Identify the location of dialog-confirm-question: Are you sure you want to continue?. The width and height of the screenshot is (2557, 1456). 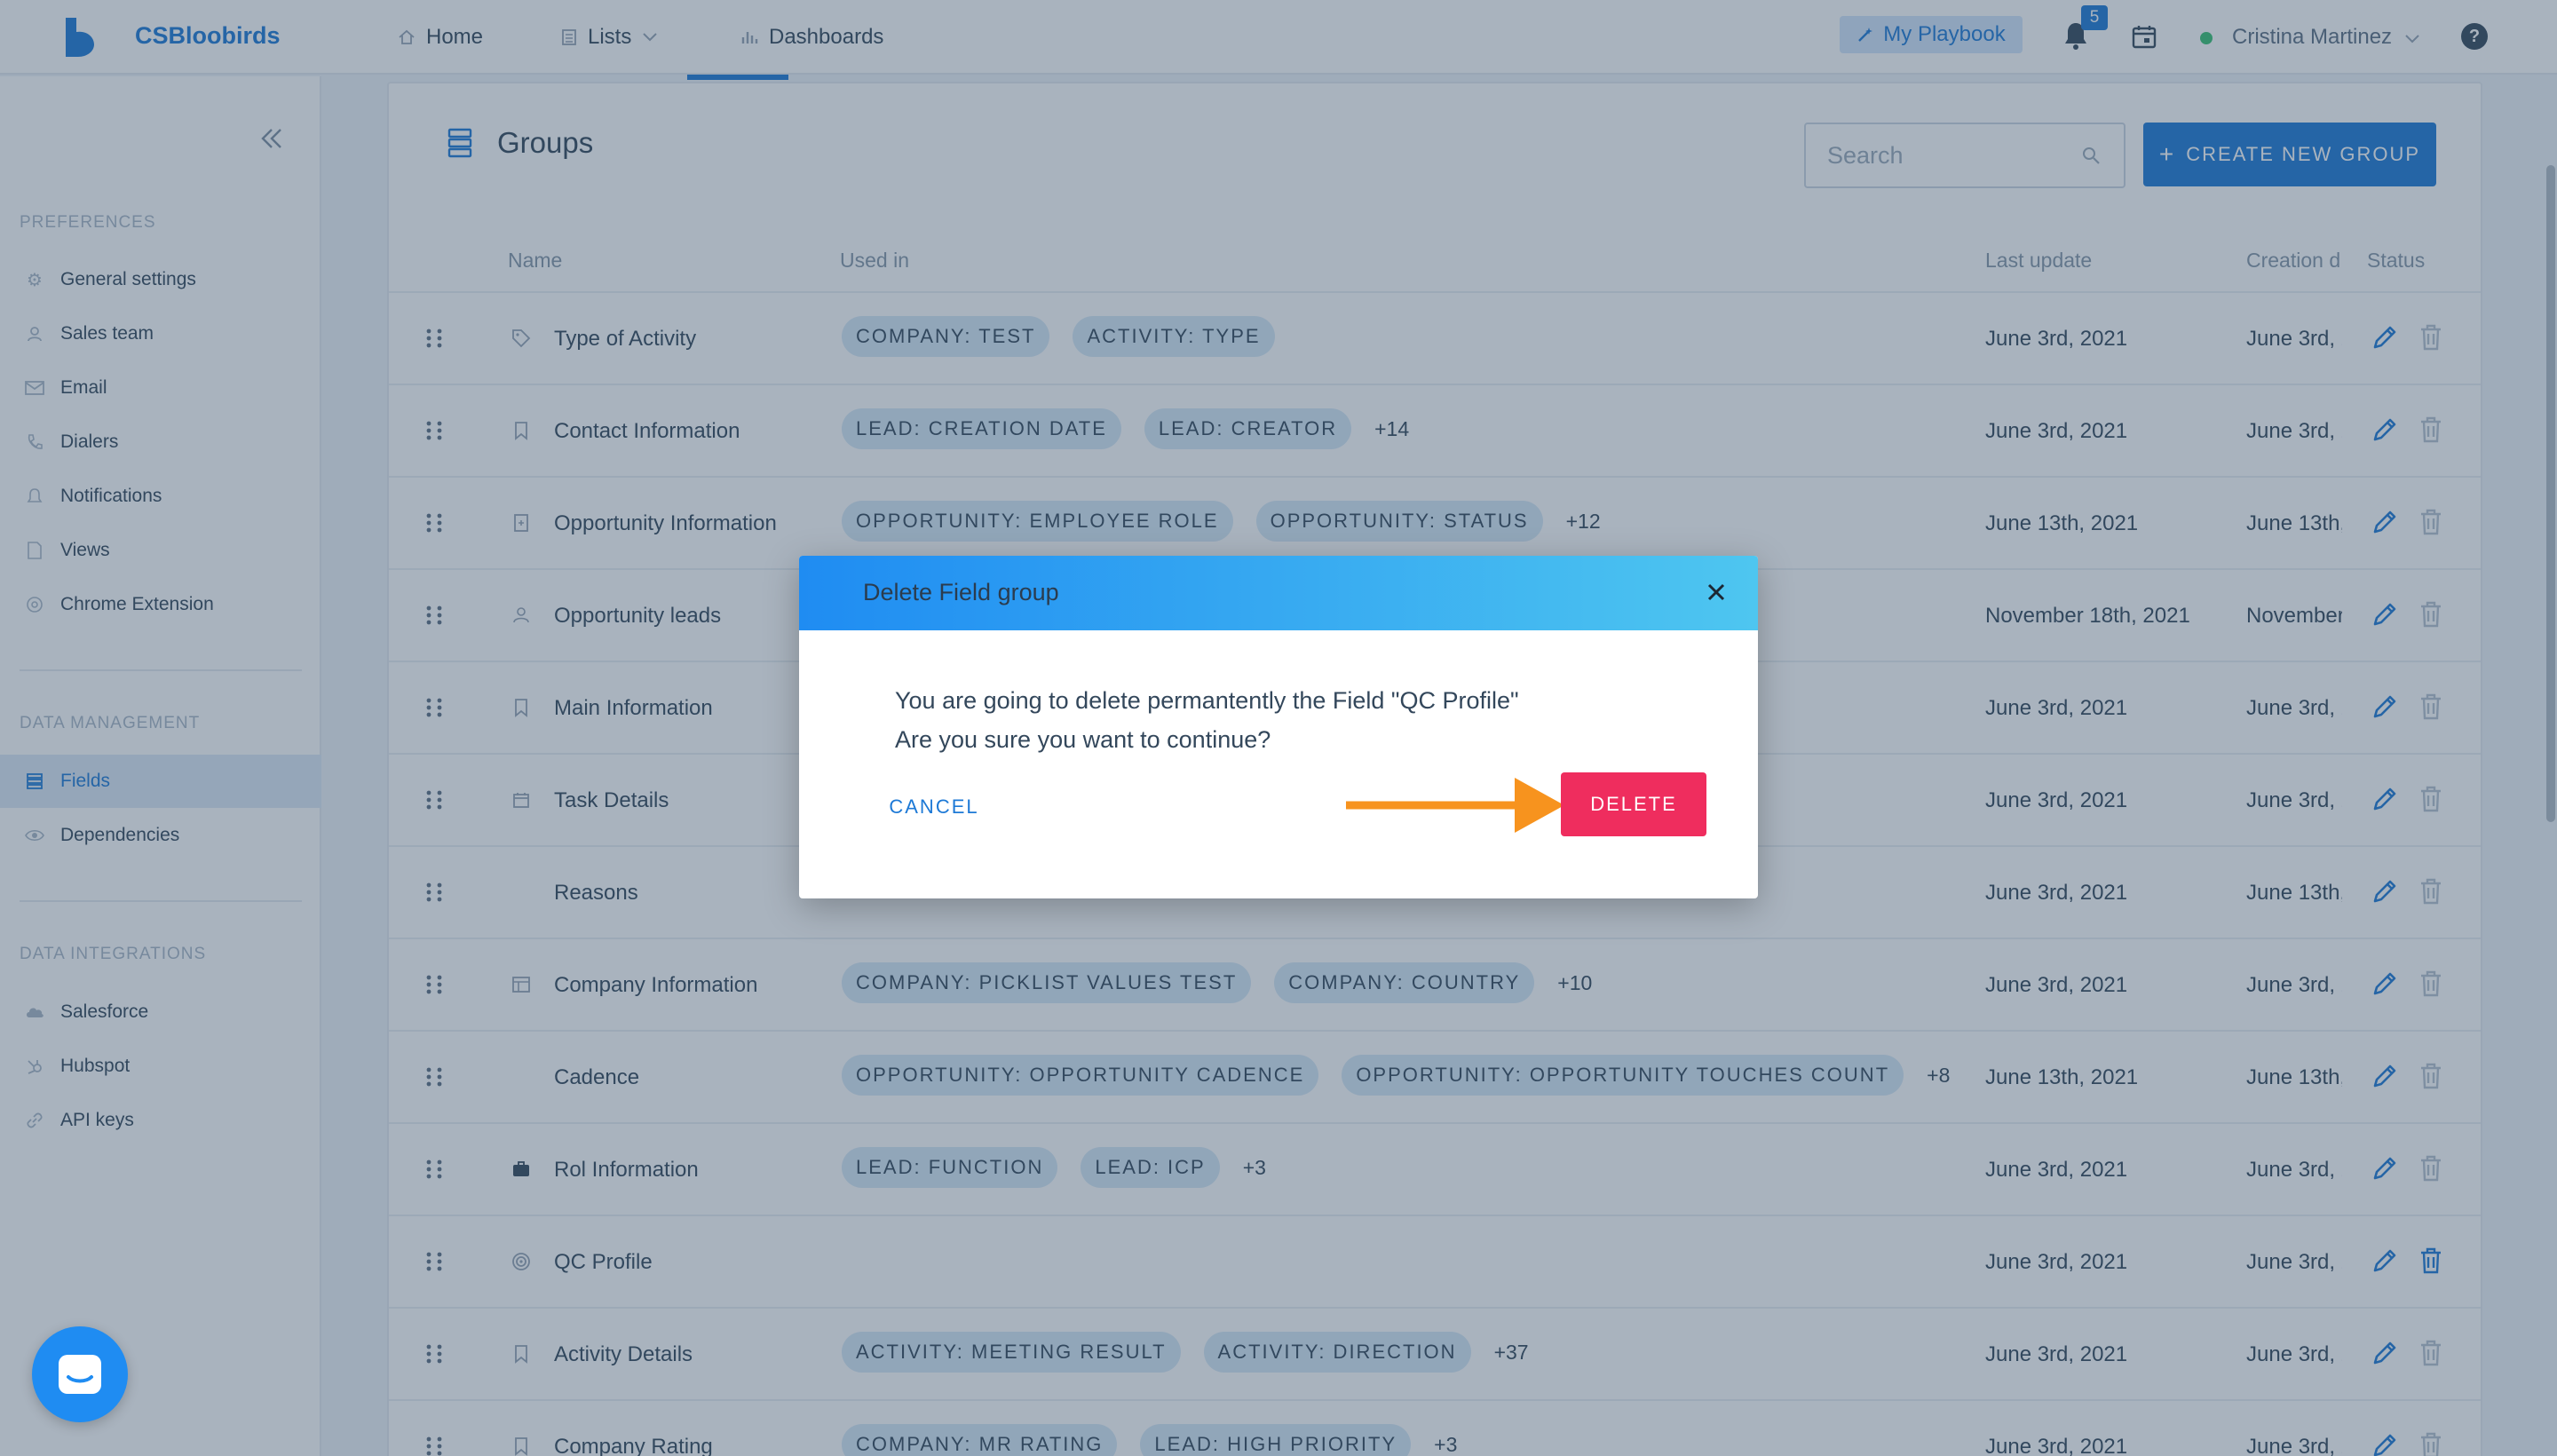
(1083, 739).